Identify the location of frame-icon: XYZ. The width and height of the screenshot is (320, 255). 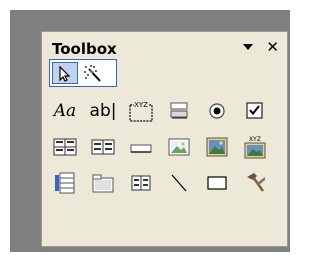
(141, 111).